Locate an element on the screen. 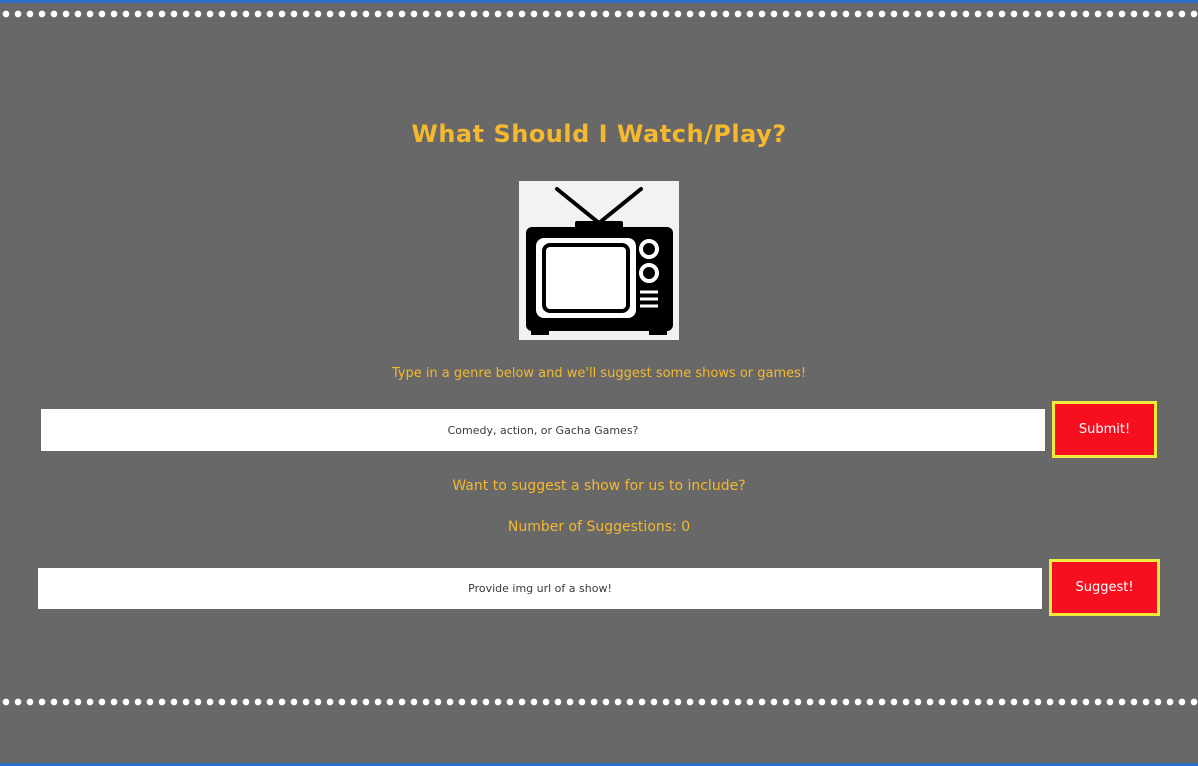 The height and width of the screenshot is (766, 1198). tv-icon is located at coordinates (599, 261).